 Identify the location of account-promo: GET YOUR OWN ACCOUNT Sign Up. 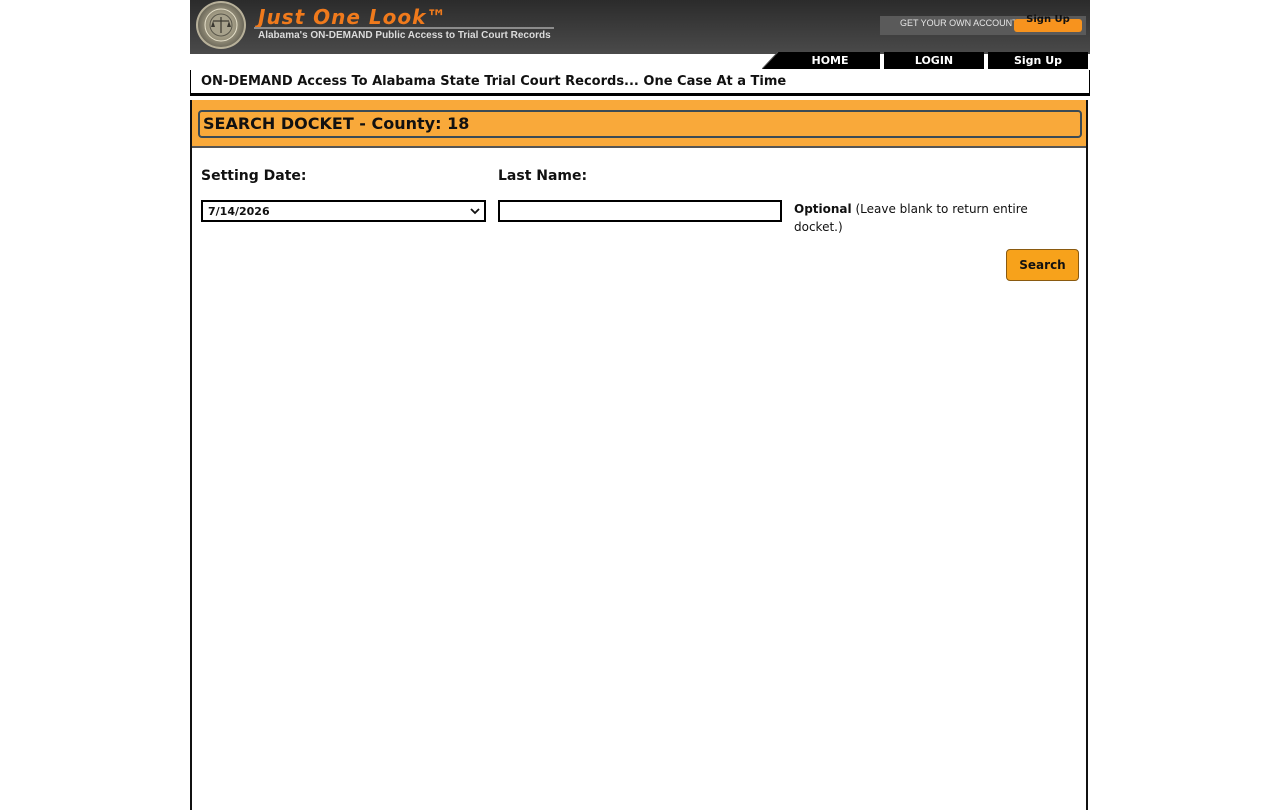
(983, 24).